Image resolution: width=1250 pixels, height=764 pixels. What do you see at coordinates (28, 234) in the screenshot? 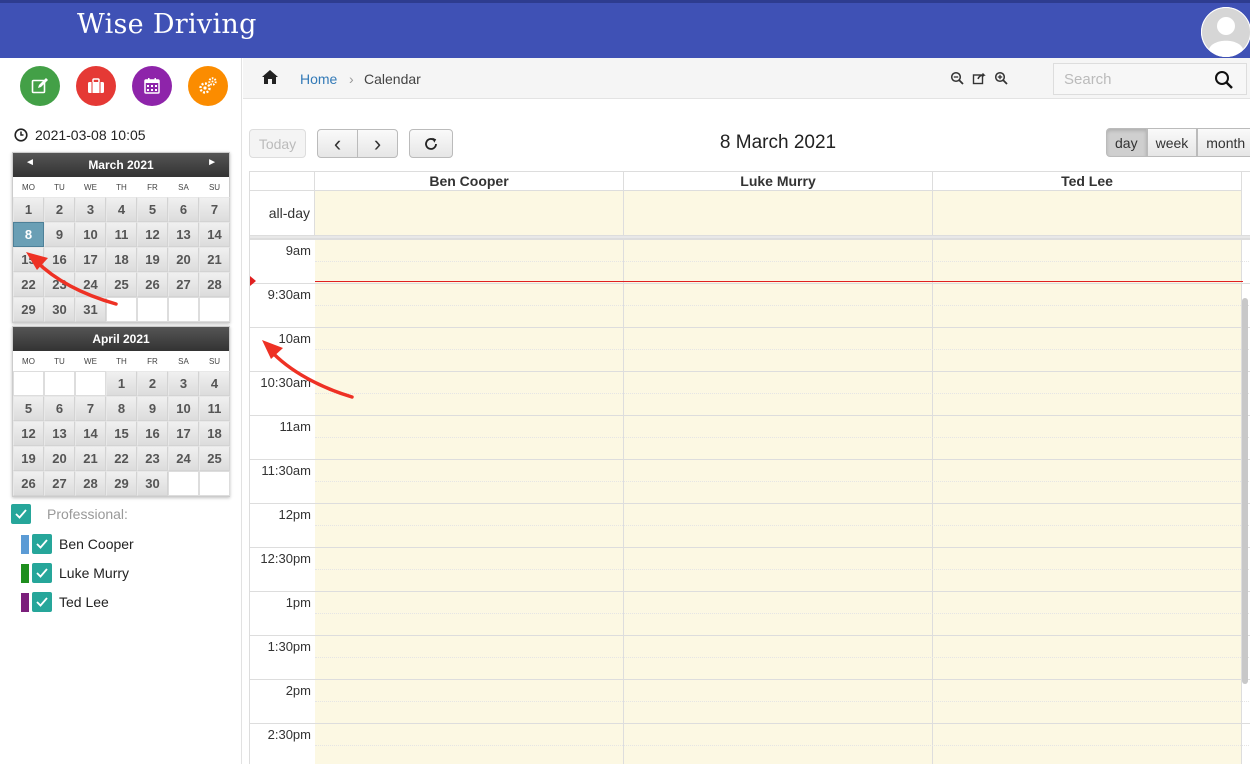
I see `selected-day-cell: 8` at bounding box center [28, 234].